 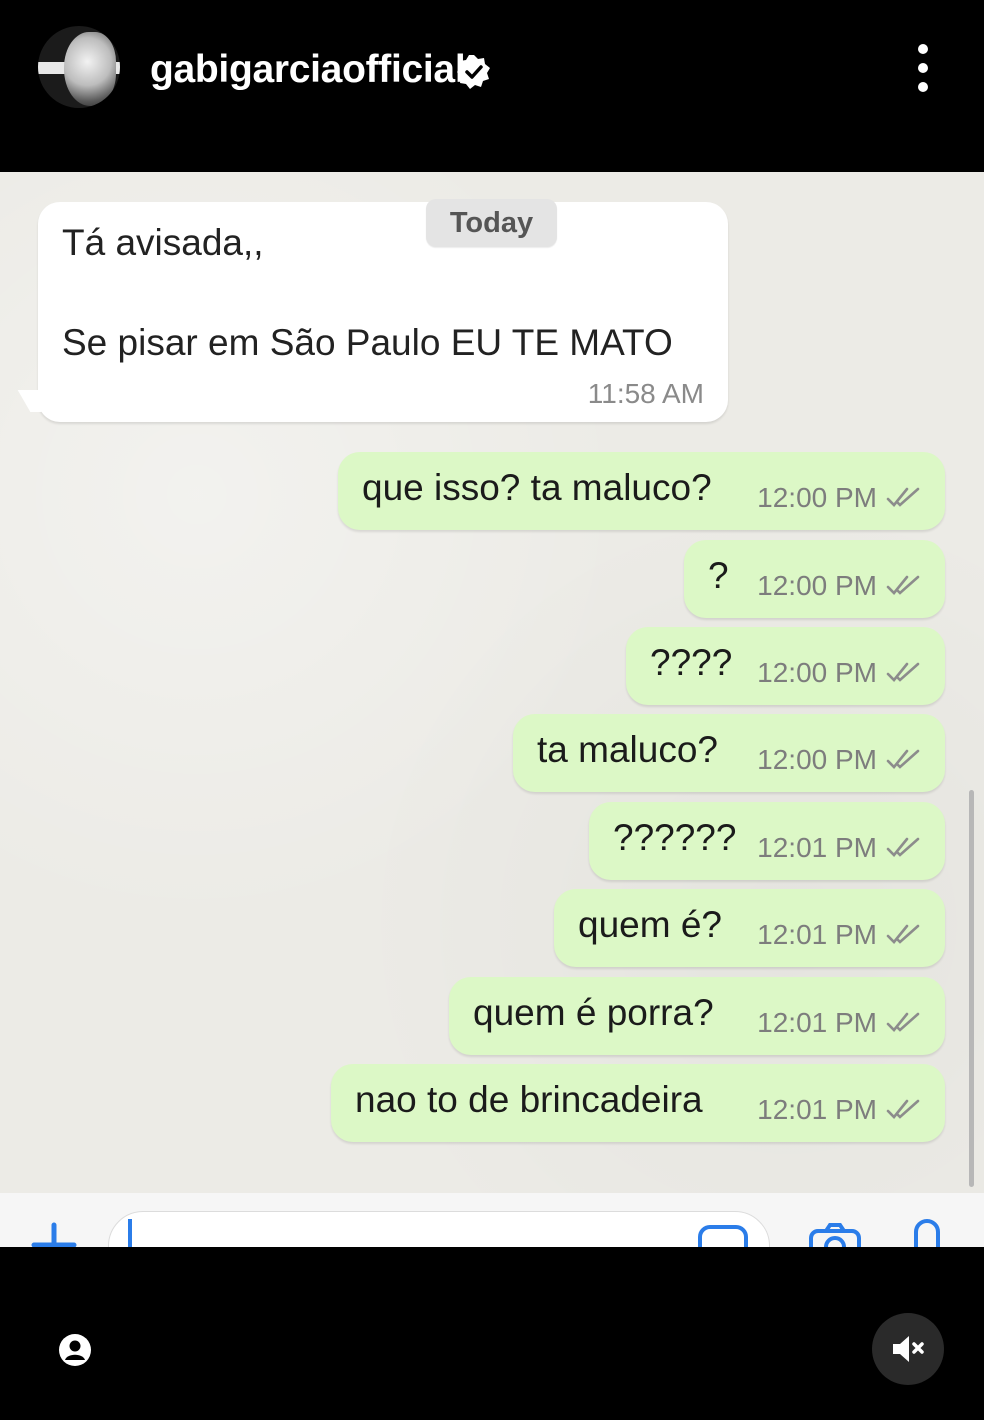 What do you see at coordinates (729, 753) in the screenshot?
I see `outgoing-message-bubble: ta maluco? 12:00 PM` at bounding box center [729, 753].